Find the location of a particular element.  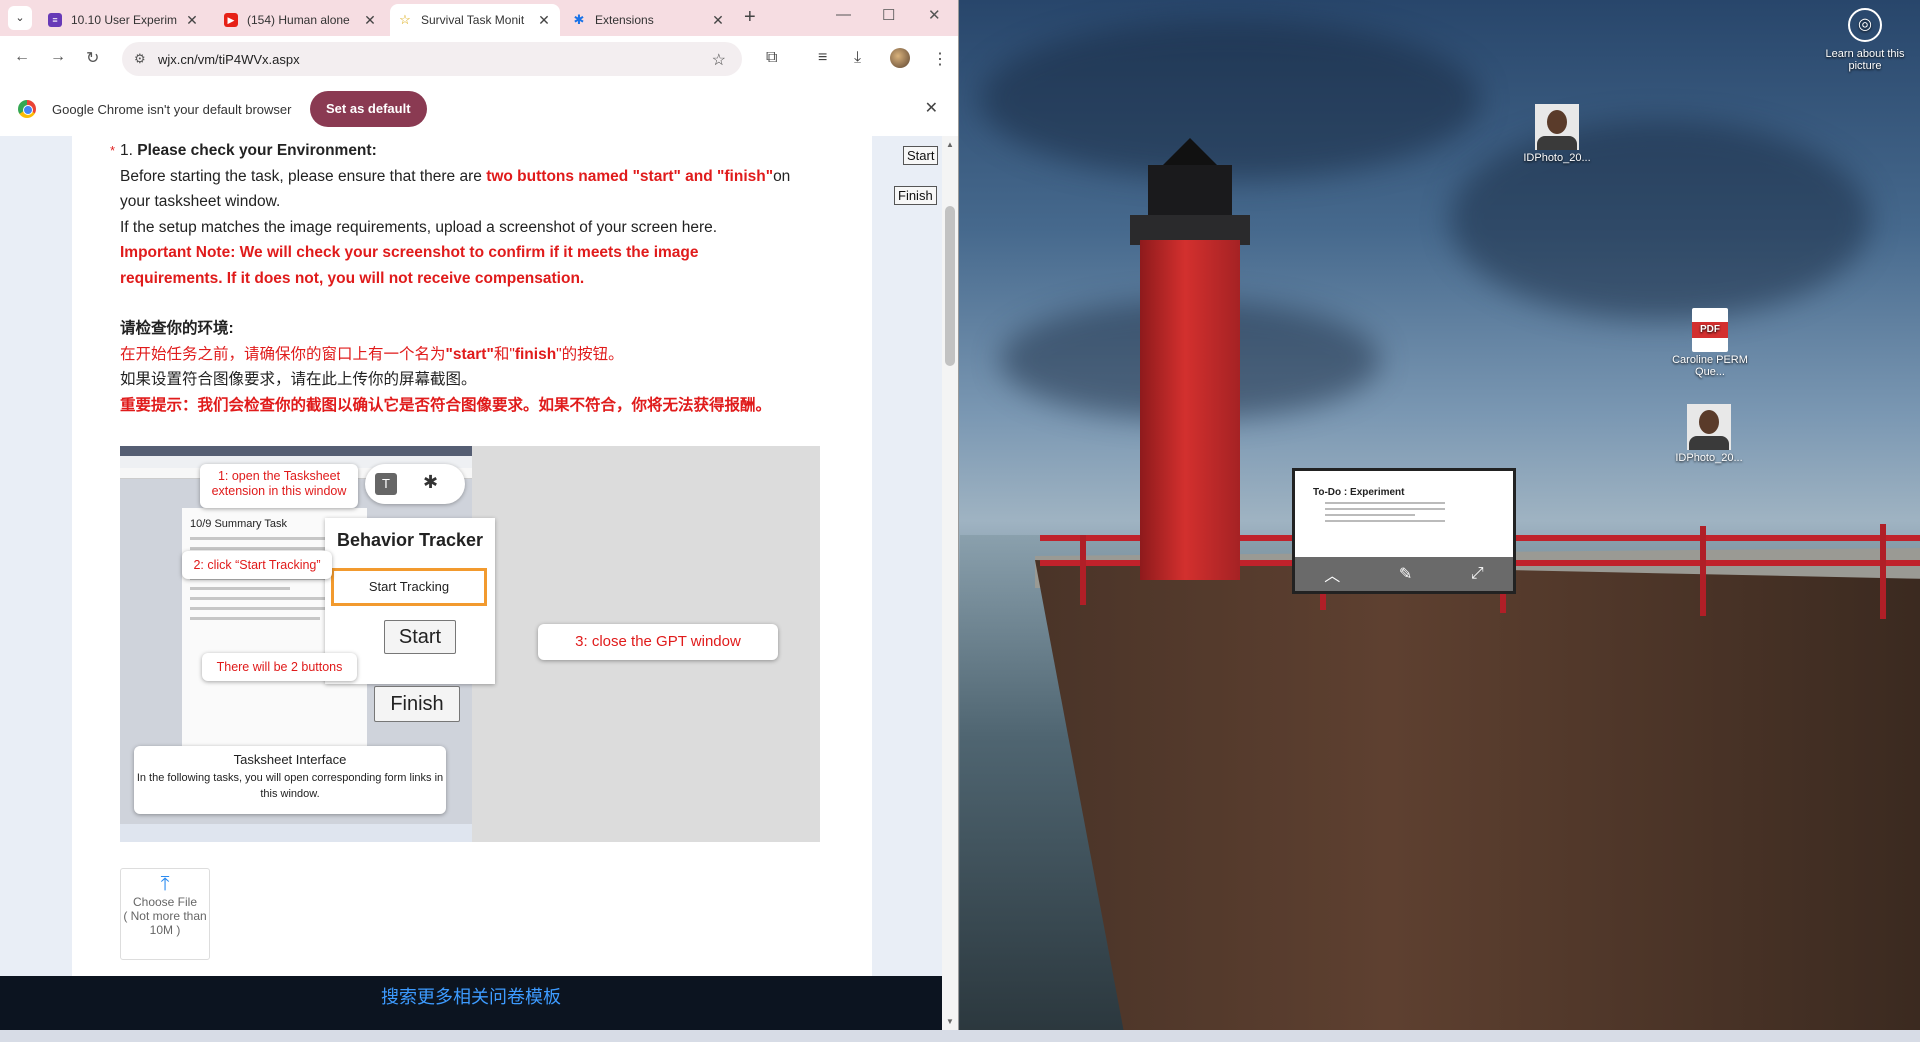

set-as-default-button: Set as default is located at coordinates (368, 109).